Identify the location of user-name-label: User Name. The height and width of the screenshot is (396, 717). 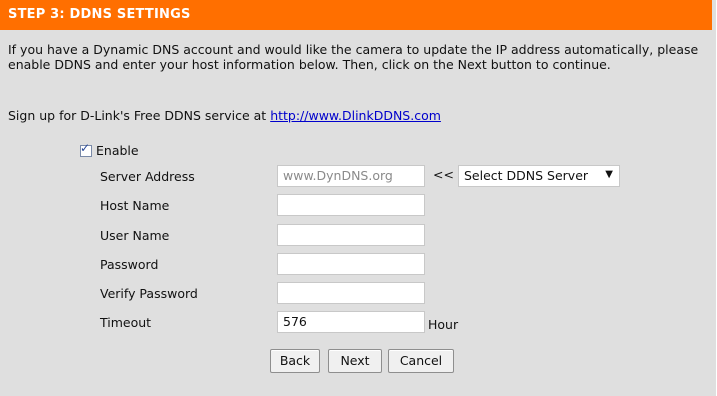
(135, 235).